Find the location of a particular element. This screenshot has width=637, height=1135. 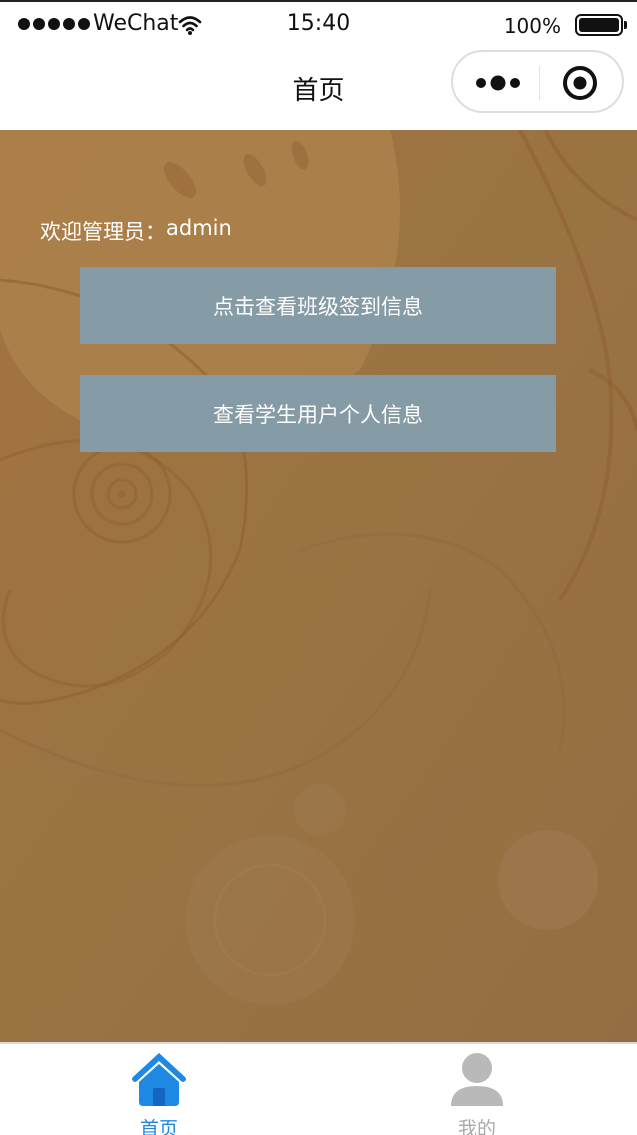

mini-program-capsule is located at coordinates (537, 81).